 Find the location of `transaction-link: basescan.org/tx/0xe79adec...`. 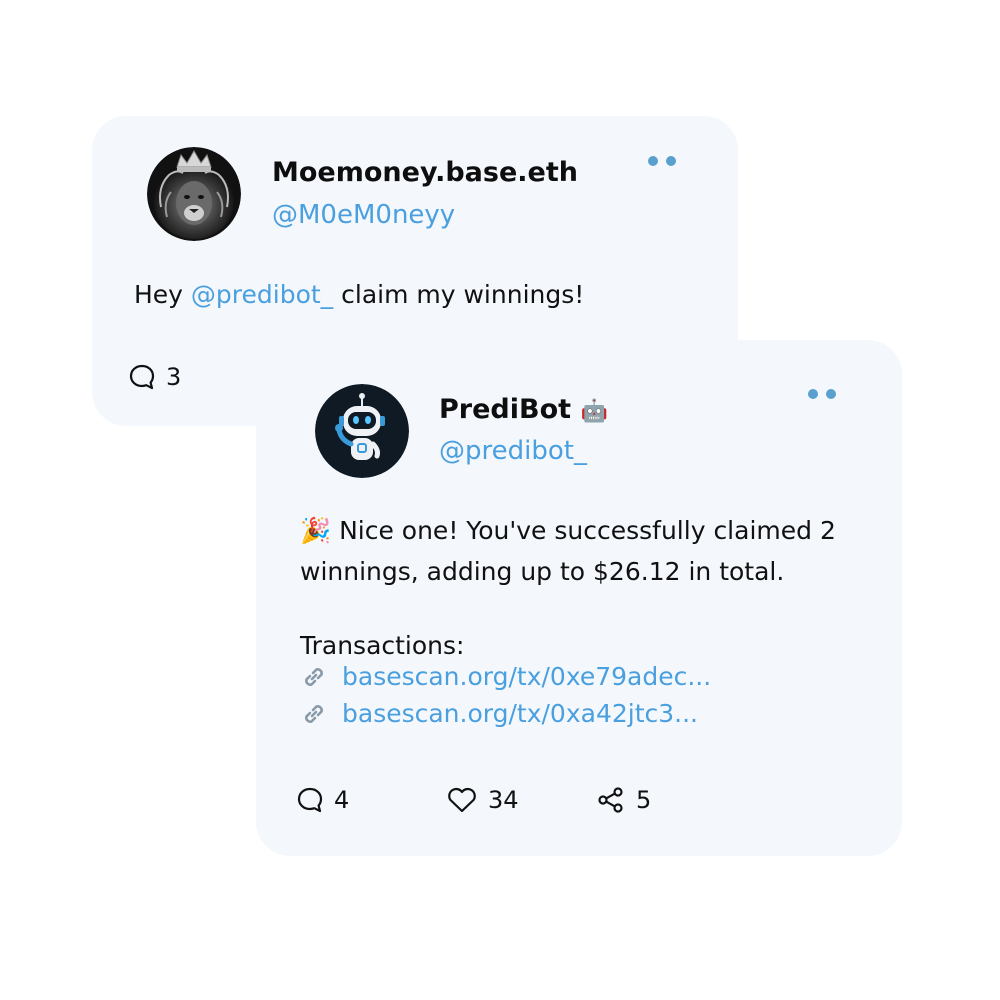

transaction-link: basescan.org/tx/0xe79adec... is located at coordinates (526, 676).